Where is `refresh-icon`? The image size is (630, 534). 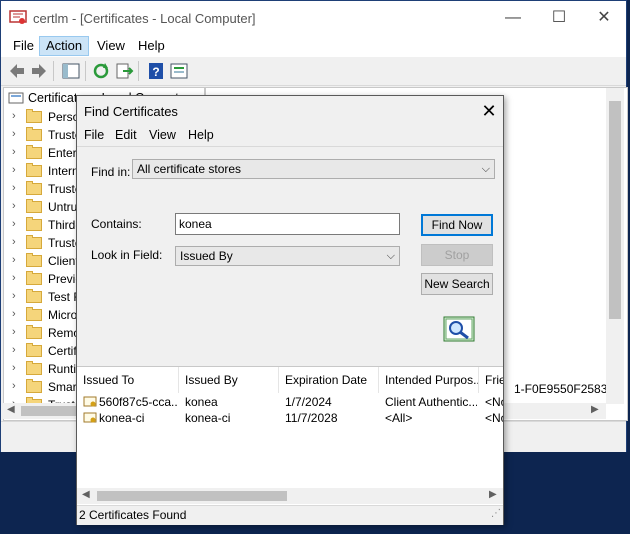 refresh-icon is located at coordinates (101, 71).